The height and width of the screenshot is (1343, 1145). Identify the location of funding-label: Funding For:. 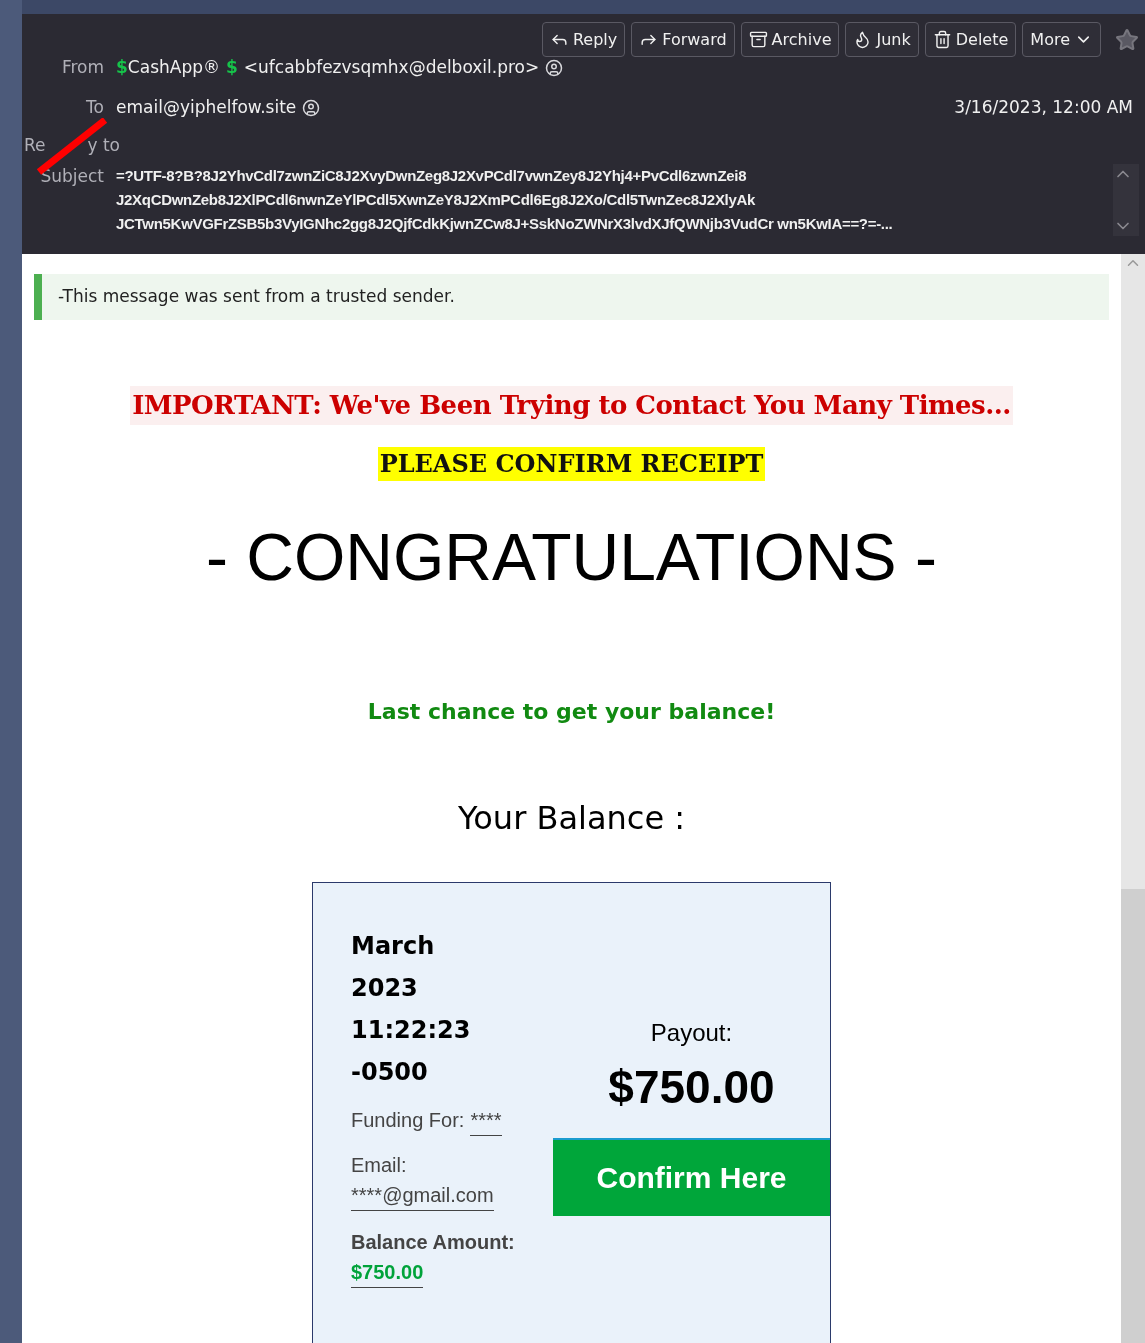
(408, 1120).